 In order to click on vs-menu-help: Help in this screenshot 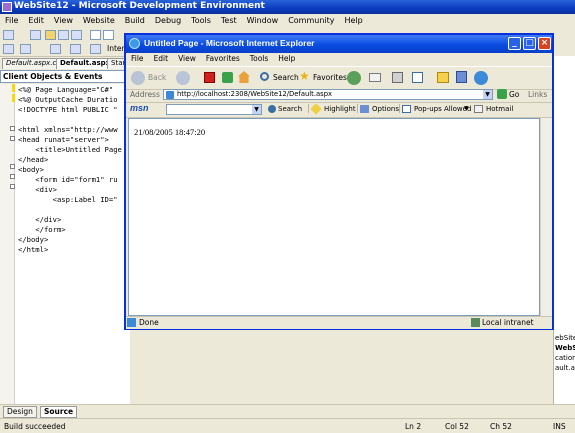, I will do `click(354, 19)`.